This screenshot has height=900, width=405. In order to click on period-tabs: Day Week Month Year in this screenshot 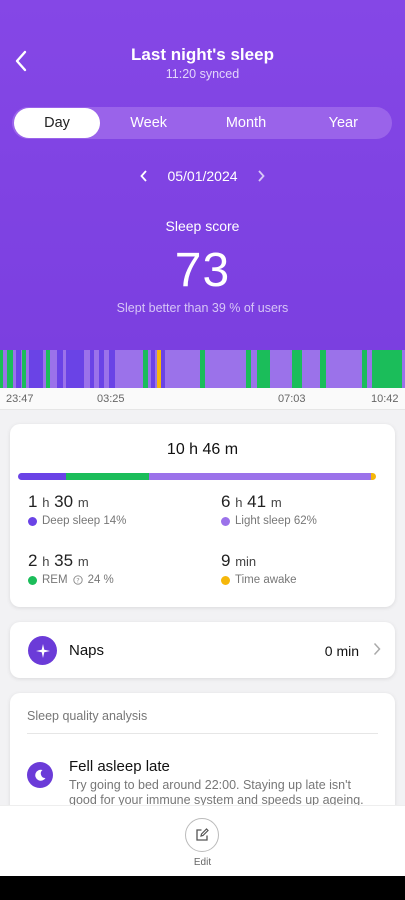, I will do `click(202, 123)`.